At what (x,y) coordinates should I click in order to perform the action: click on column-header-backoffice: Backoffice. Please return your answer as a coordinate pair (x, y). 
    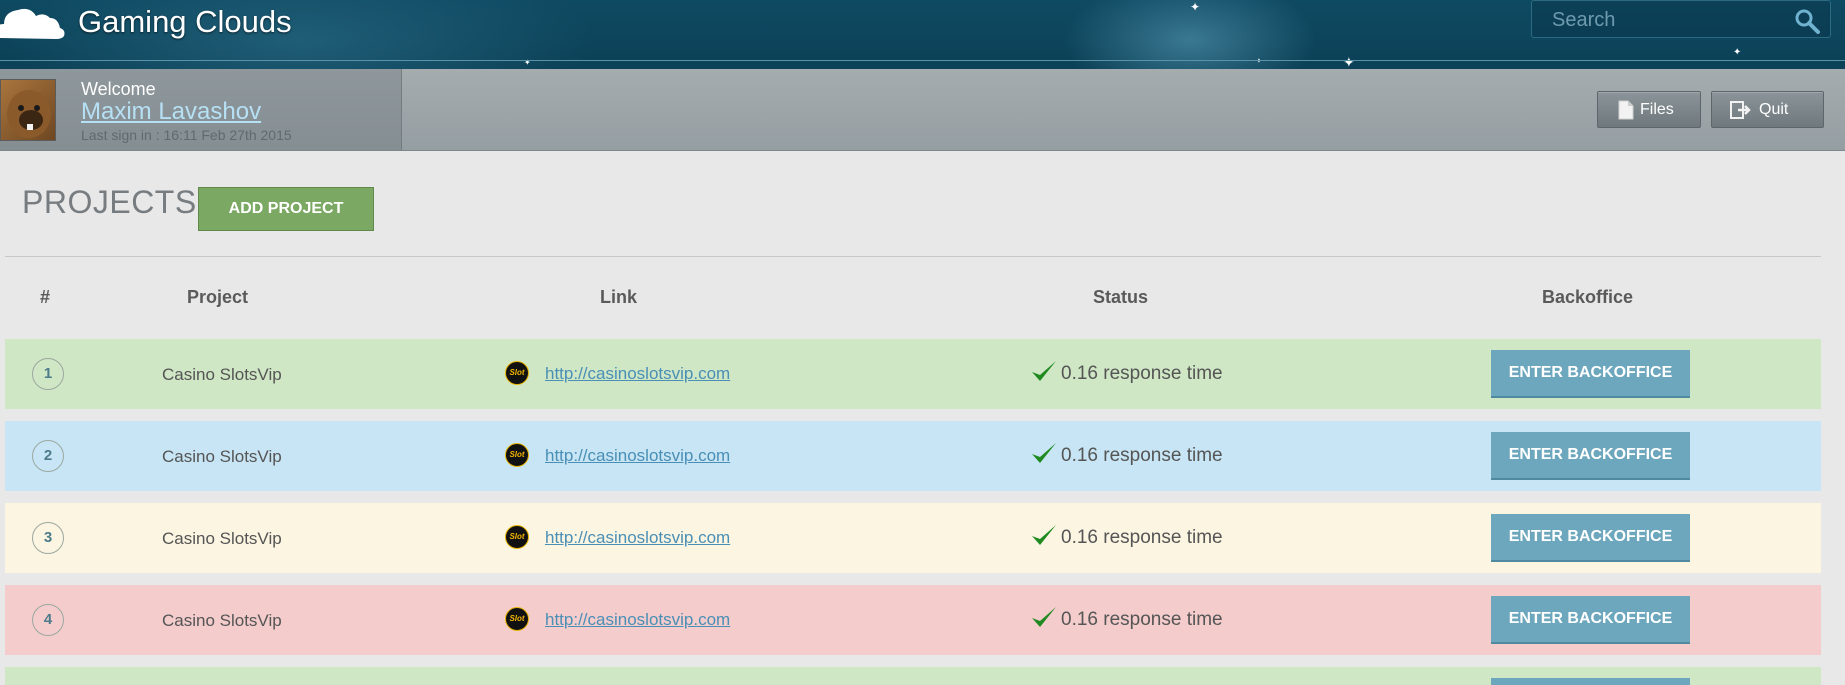
    Looking at the image, I should click on (1588, 297).